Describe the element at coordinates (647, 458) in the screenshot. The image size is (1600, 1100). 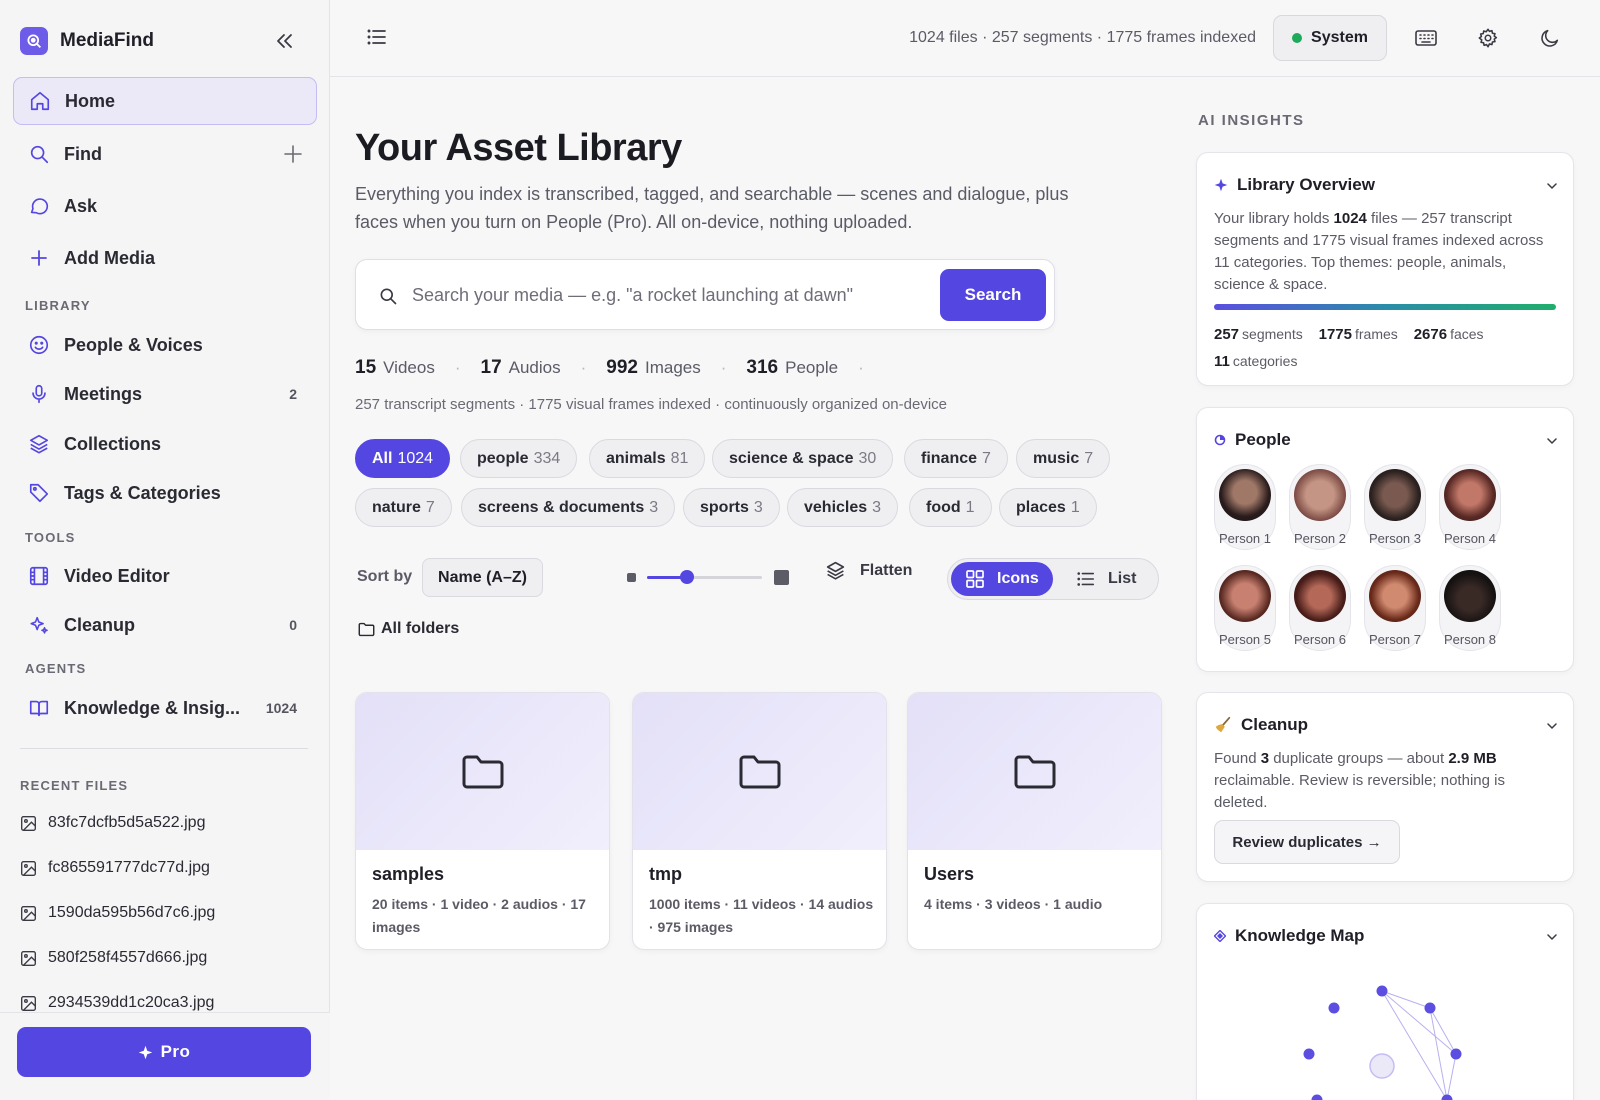
I see `category-chip-animals: animals 81` at that location.